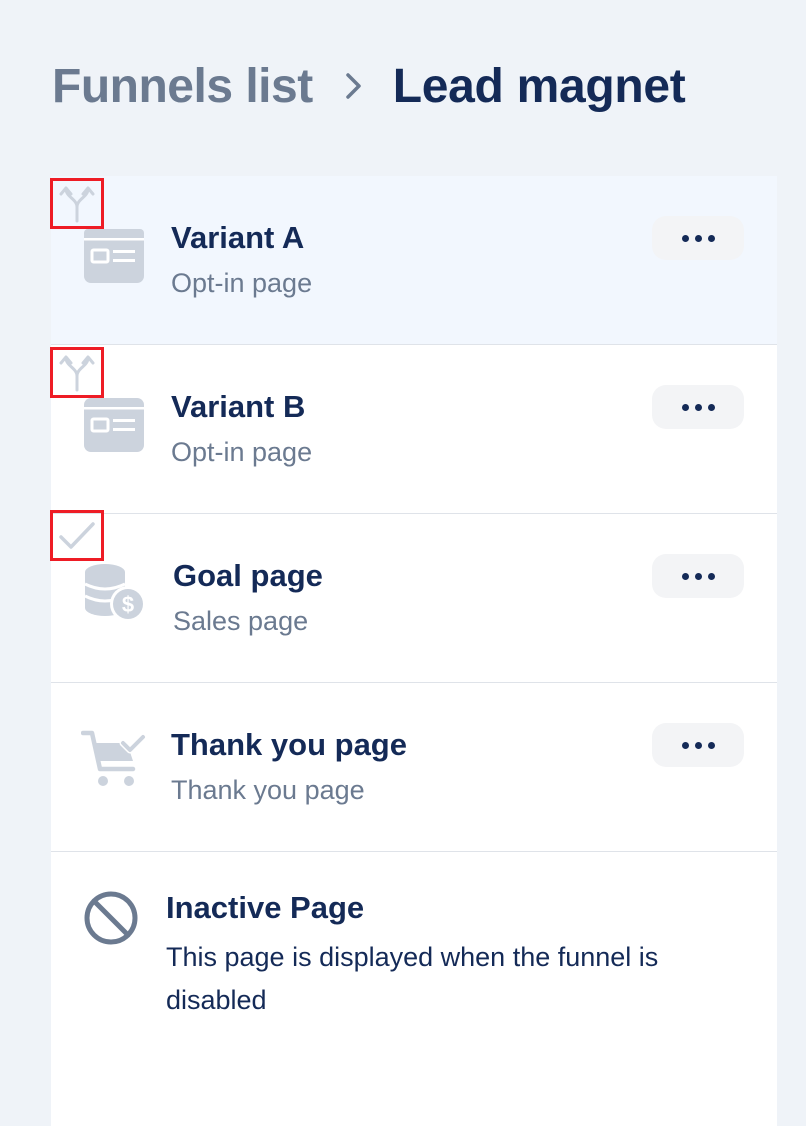  Describe the element at coordinates (115, 593) in the screenshot. I see `coins-dollar-icon: $` at that location.